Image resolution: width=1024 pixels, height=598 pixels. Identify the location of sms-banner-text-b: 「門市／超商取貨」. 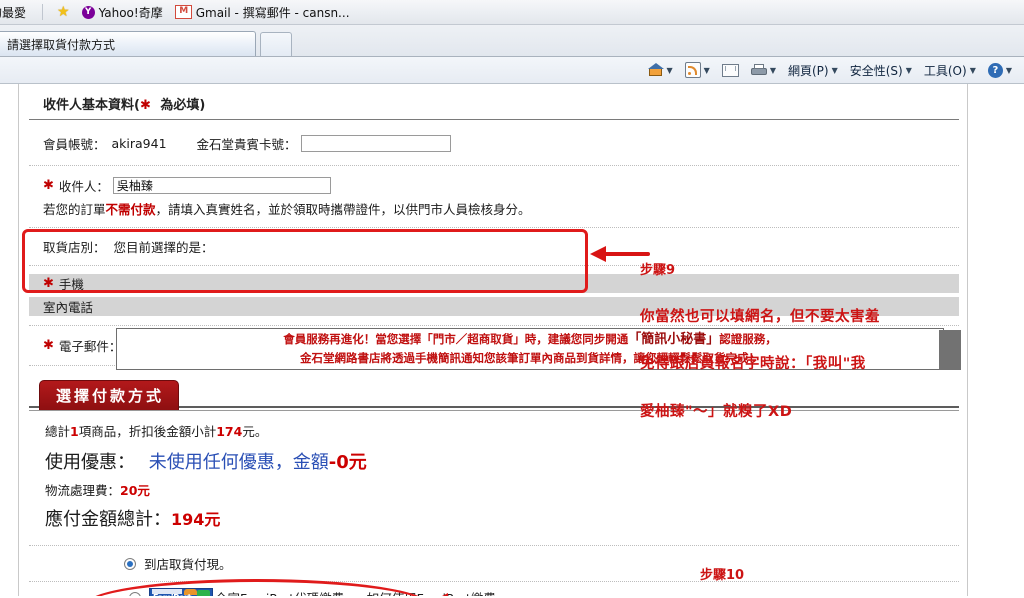
(473, 339).